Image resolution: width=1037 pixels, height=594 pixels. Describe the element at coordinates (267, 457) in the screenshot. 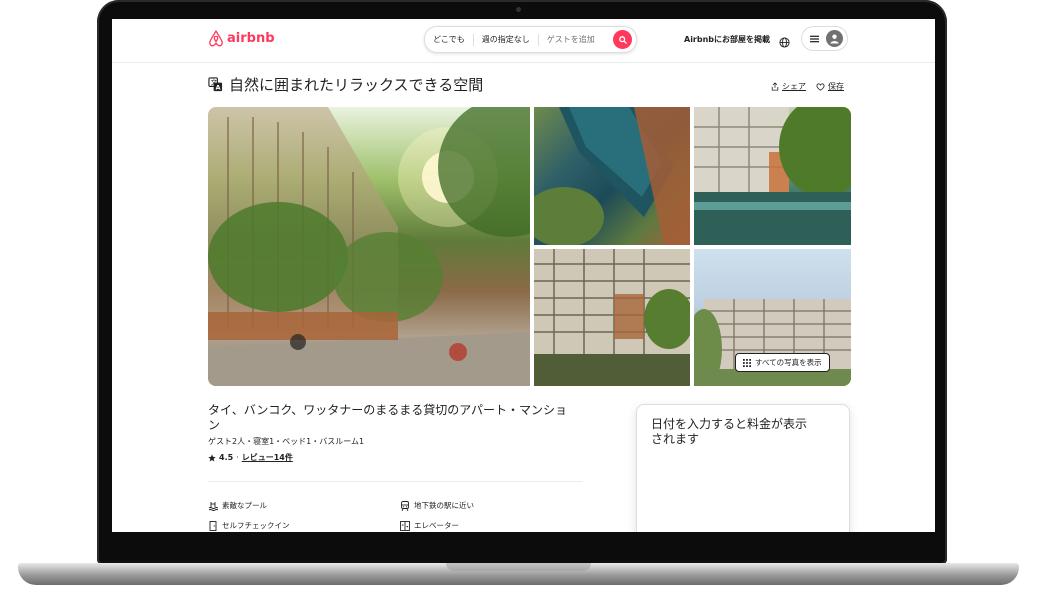

I see `reviews-link: レビュー14件` at that location.